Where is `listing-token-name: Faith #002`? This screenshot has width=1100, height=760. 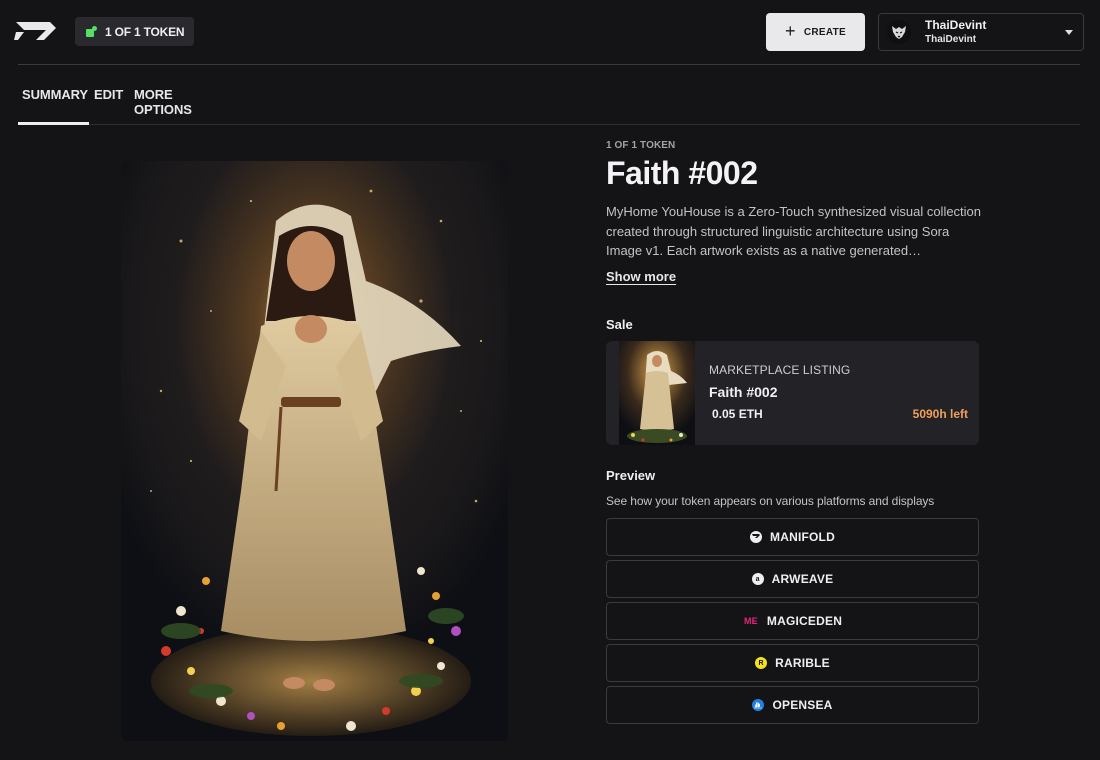 listing-token-name: Faith #002 is located at coordinates (743, 392).